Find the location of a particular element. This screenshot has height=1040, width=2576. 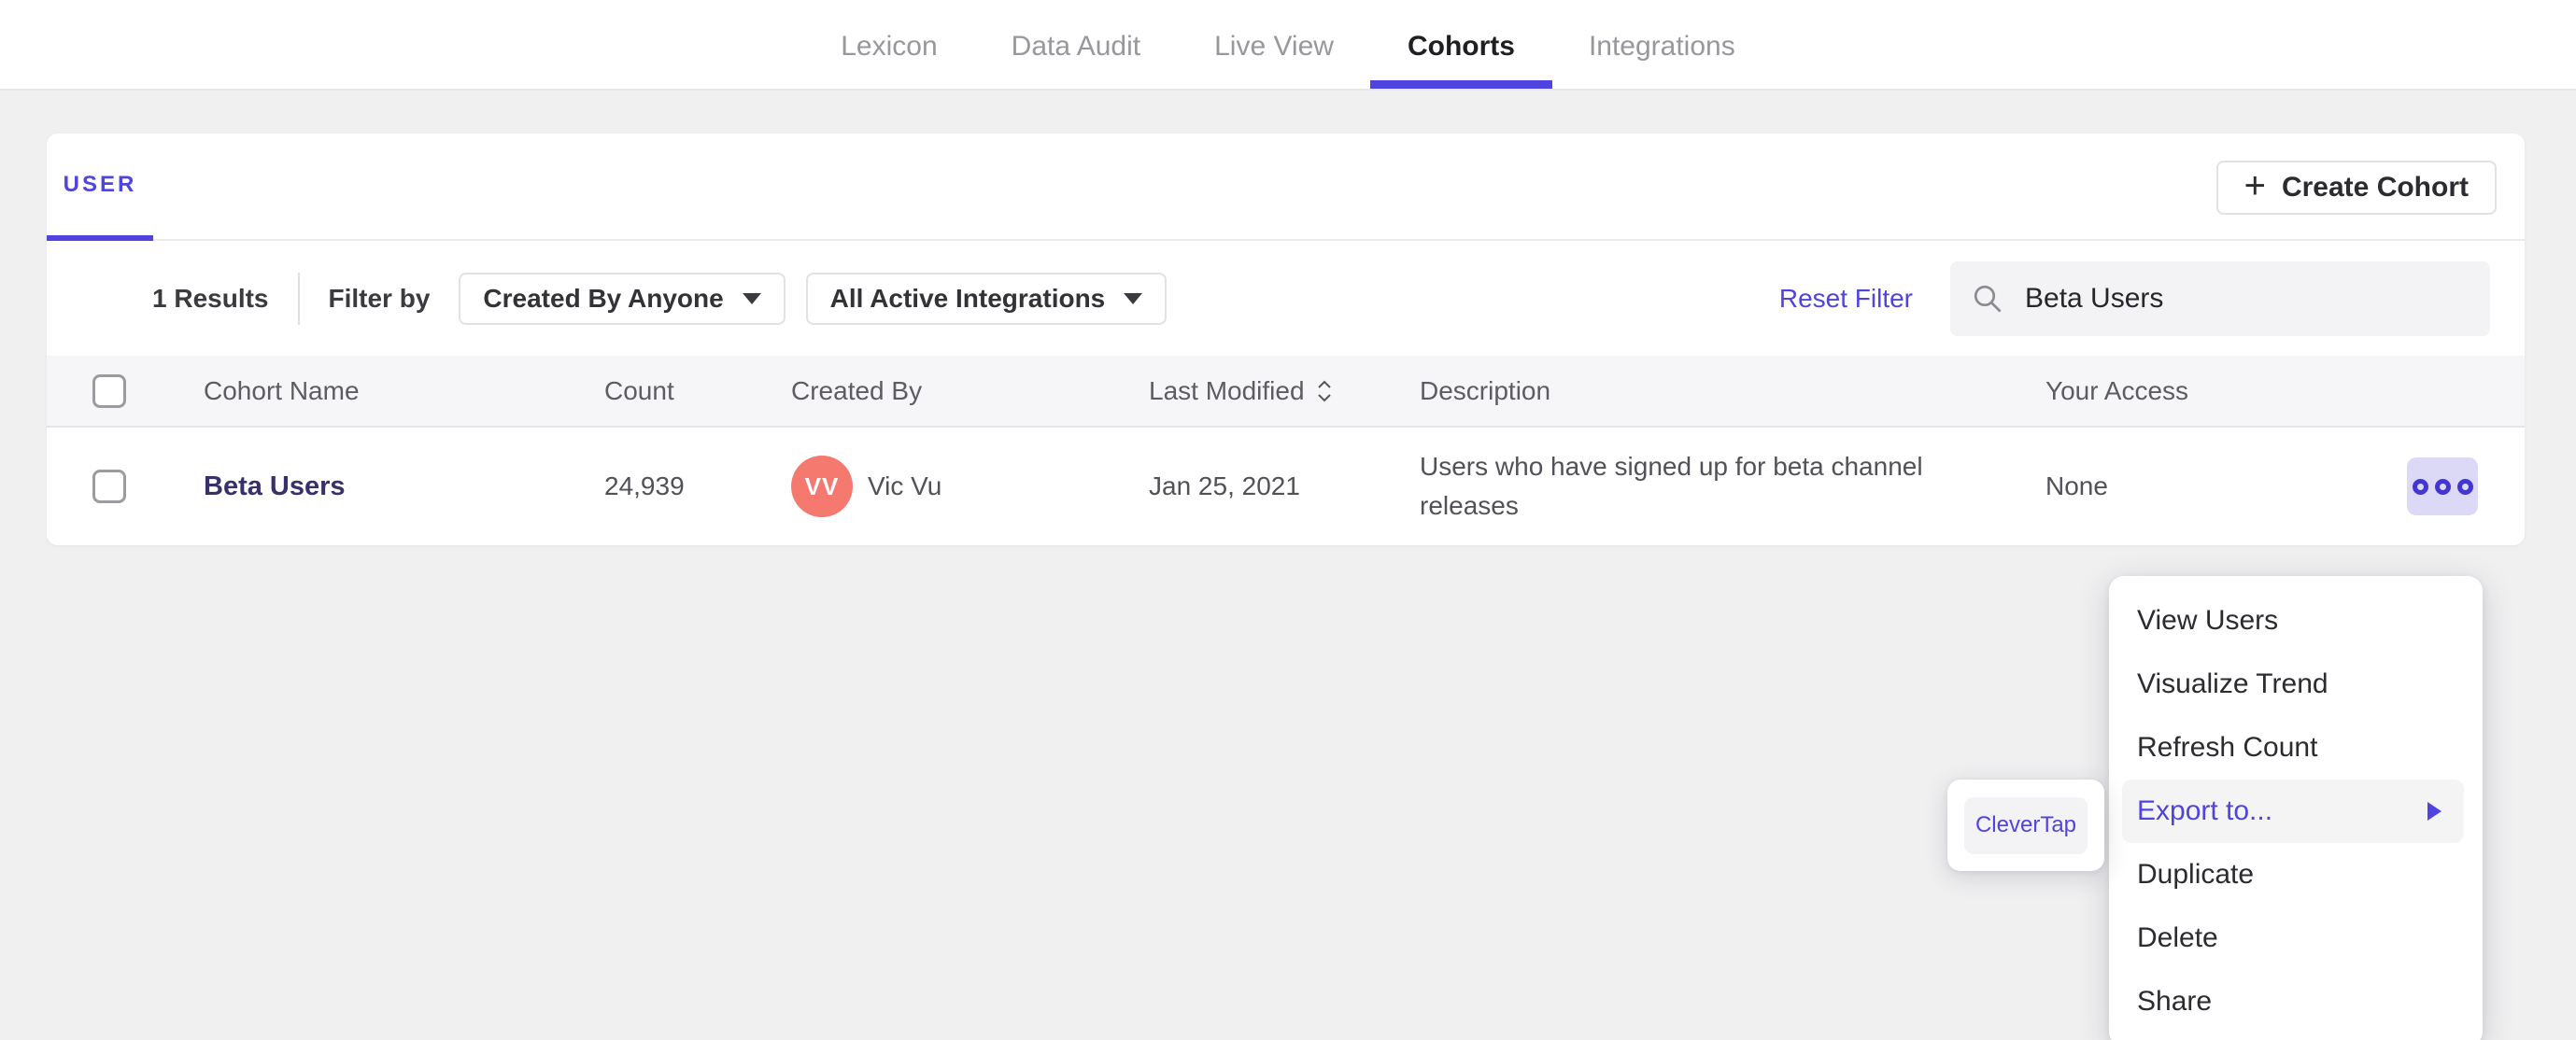

row-checkbox-cell is located at coordinates (126, 486).